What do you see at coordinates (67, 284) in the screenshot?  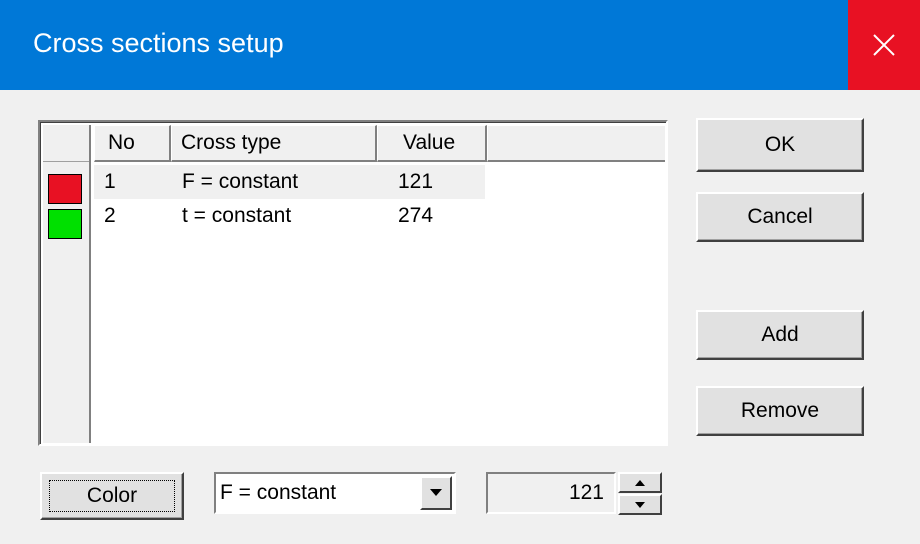 I see `color-column` at bounding box center [67, 284].